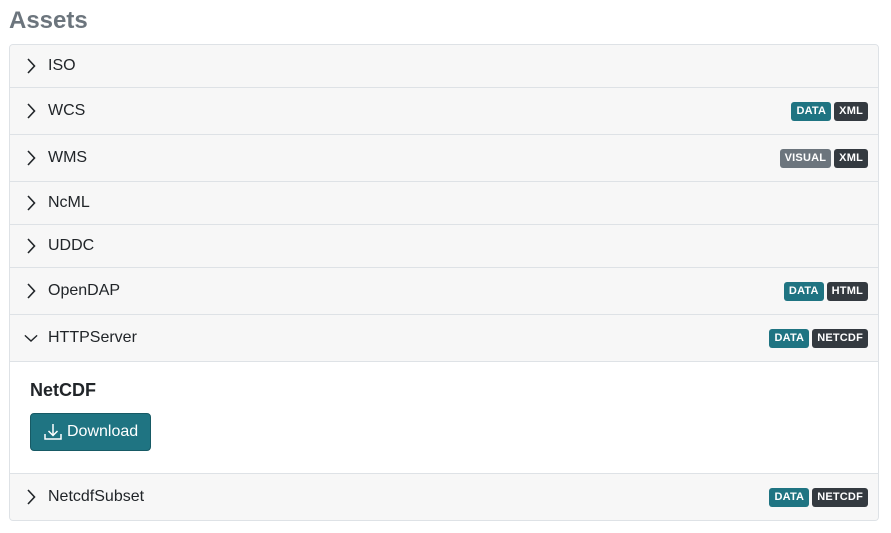 This screenshot has width=891, height=533. Describe the element at coordinates (63, 390) in the screenshot. I see `asset-title: NetCDF` at that location.